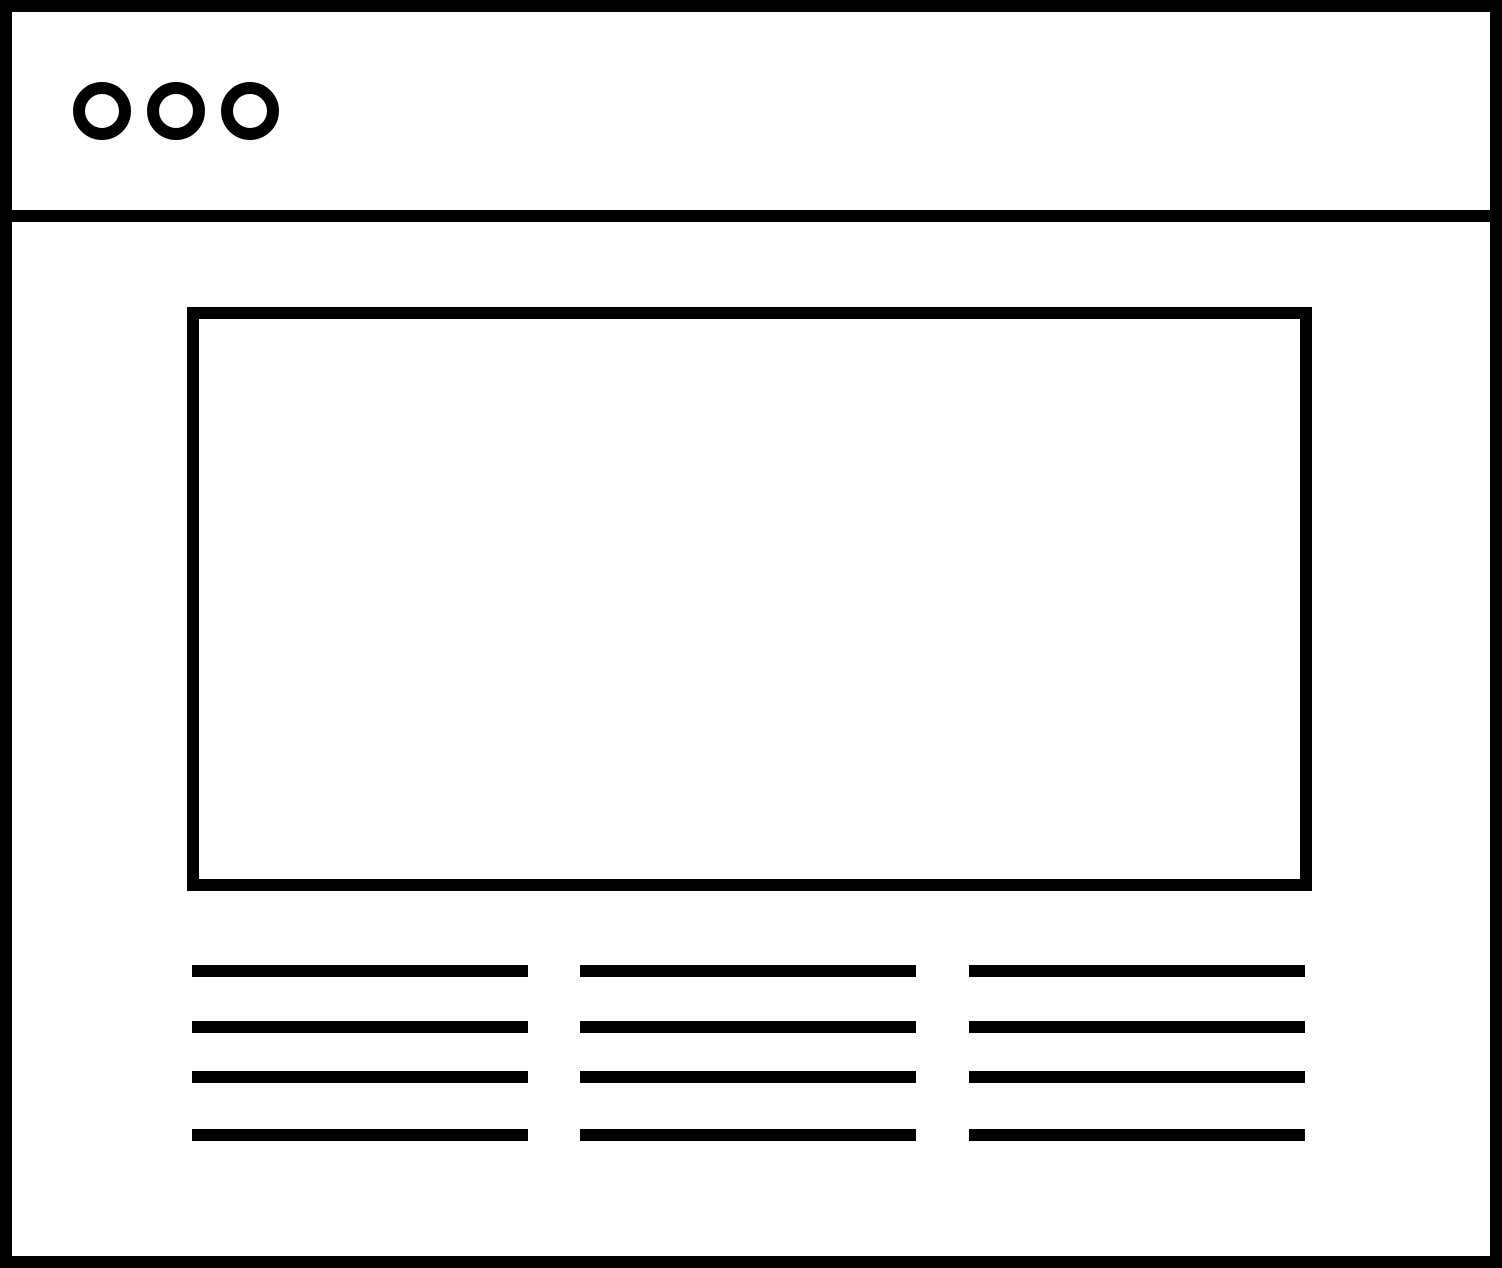 Image resolution: width=1502 pixels, height=1268 pixels. Describe the element at coordinates (250, 111) in the screenshot. I see `window-control-3-icon` at that location.